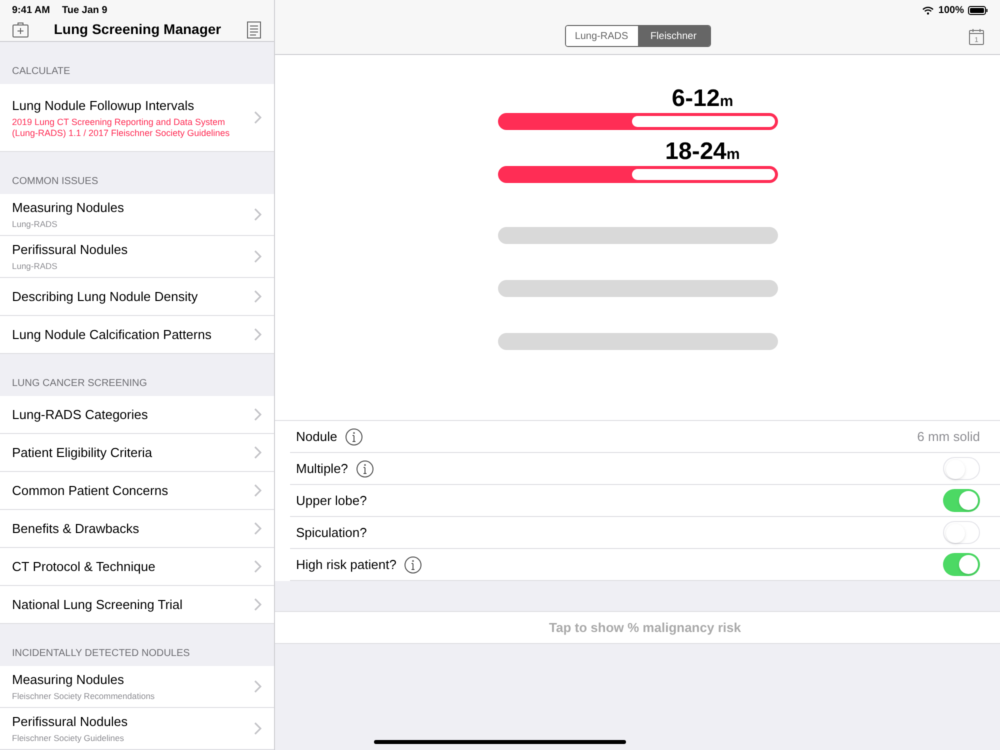 The width and height of the screenshot is (1000, 750). What do you see at coordinates (696, 152) in the screenshot?
I see `interval-value: 18-24` at bounding box center [696, 152].